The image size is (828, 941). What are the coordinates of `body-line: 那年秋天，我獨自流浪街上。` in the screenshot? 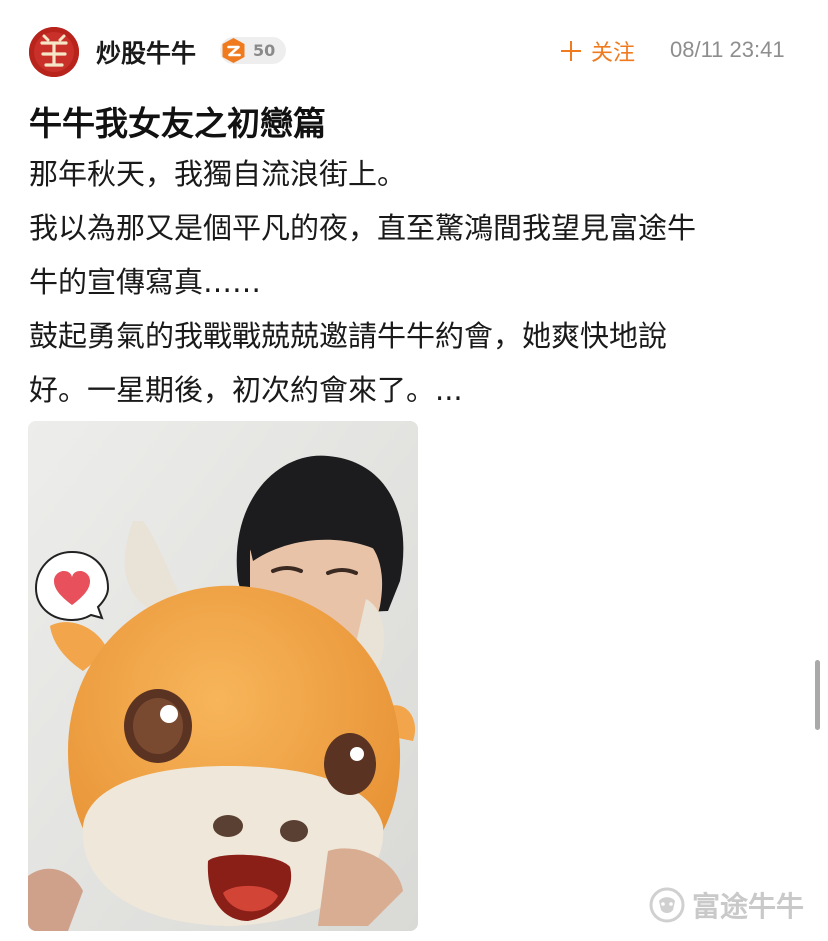 It's located at (218, 174).